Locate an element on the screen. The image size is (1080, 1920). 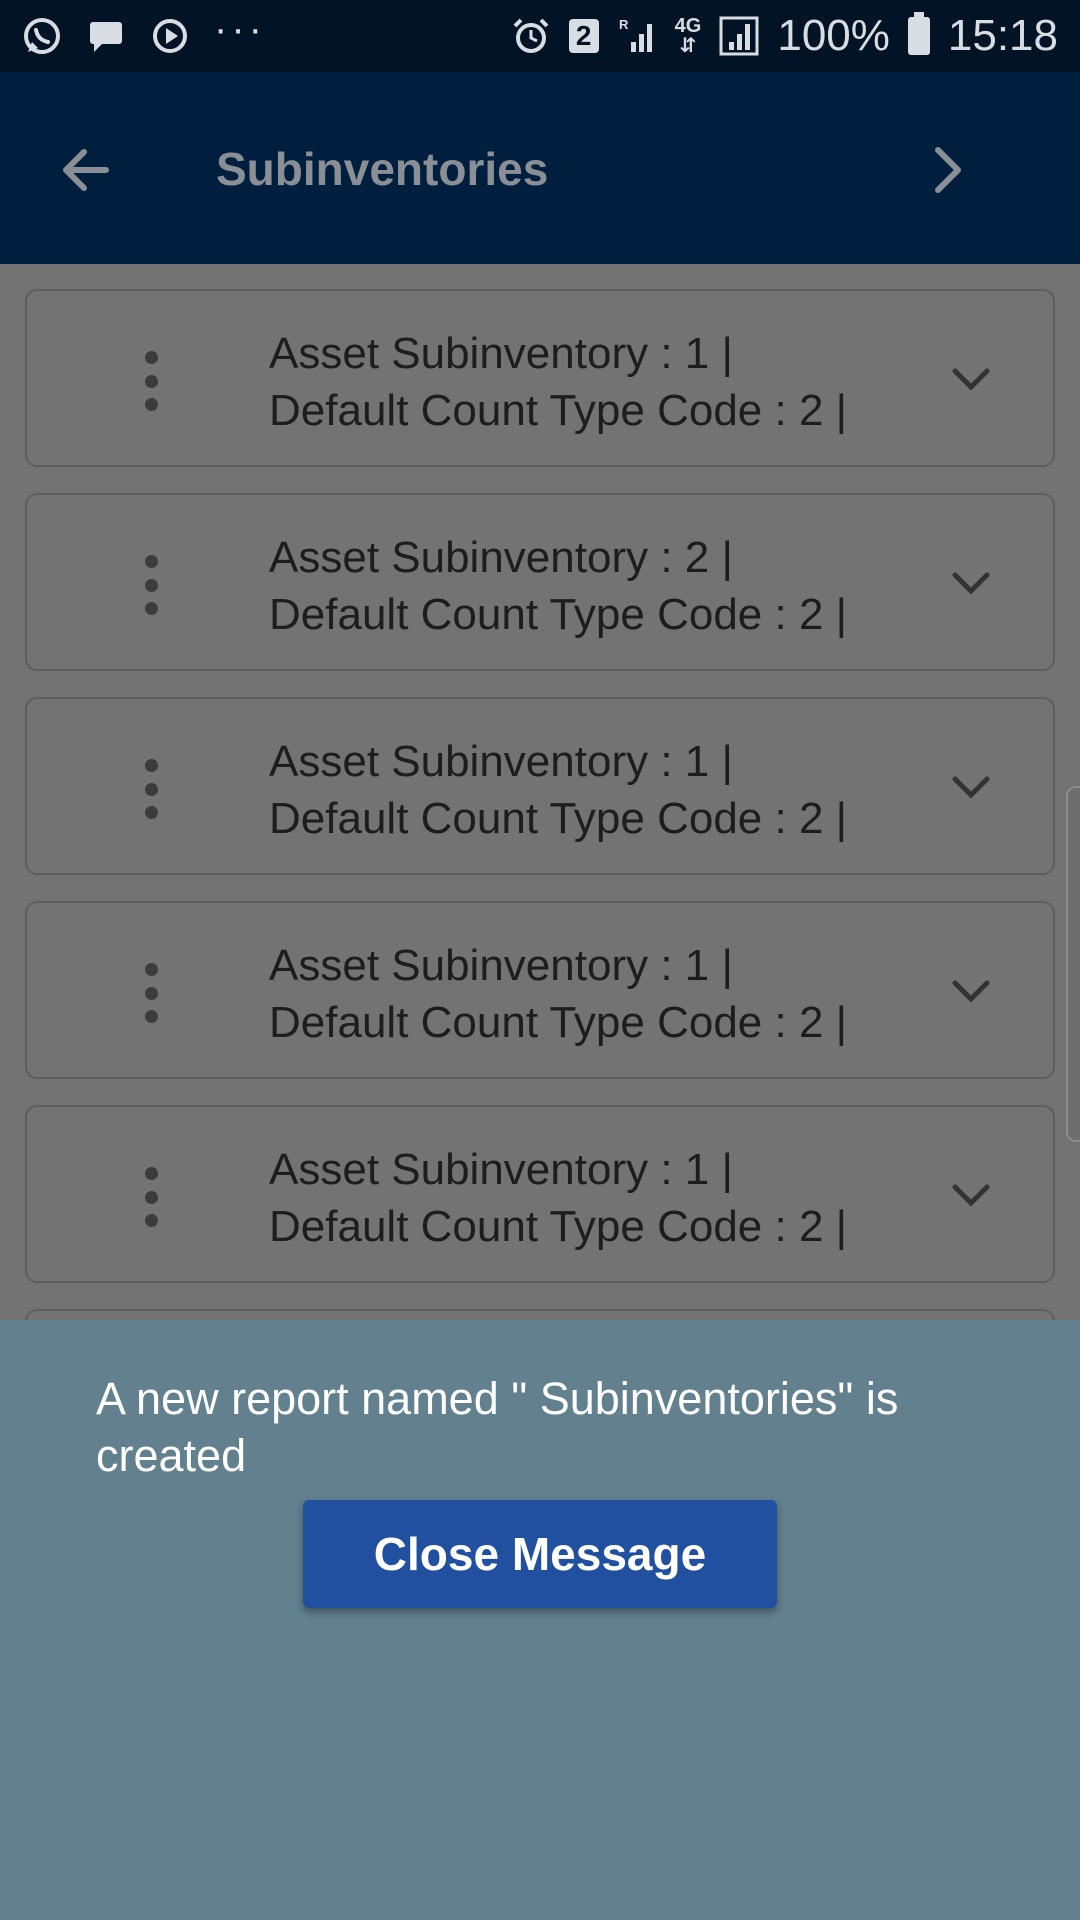
asset-subinventory-label: Asset Subinventory : 2 | is located at coordinates (501, 557).